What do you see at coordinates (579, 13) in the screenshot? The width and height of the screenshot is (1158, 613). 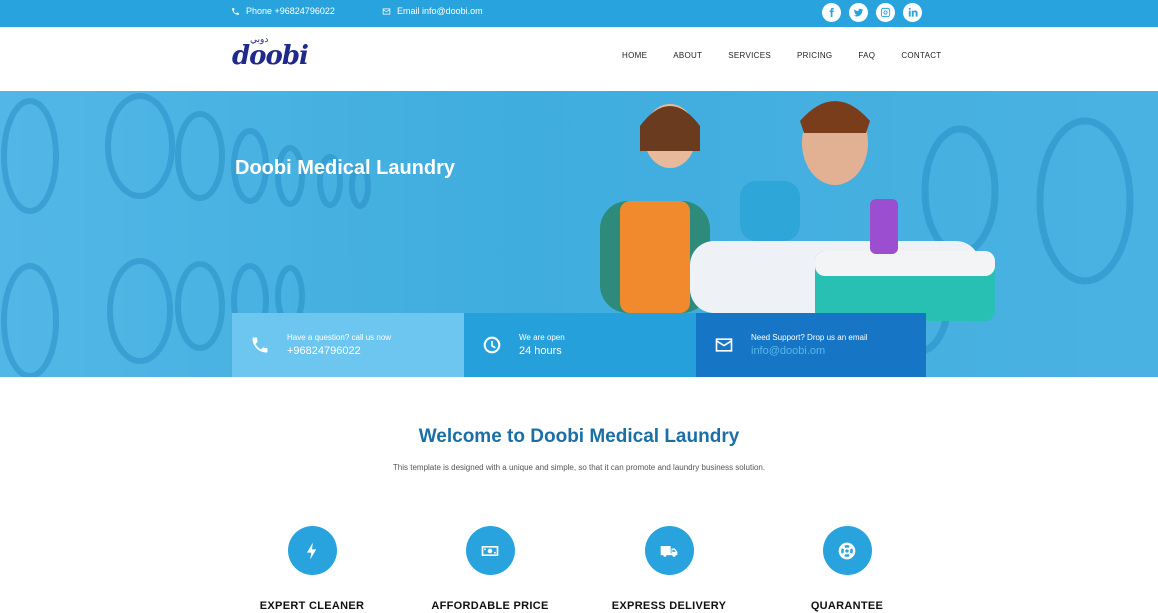 I see `top-contact-bar: Phone +96824796022 Email info@doobi.om` at bounding box center [579, 13].